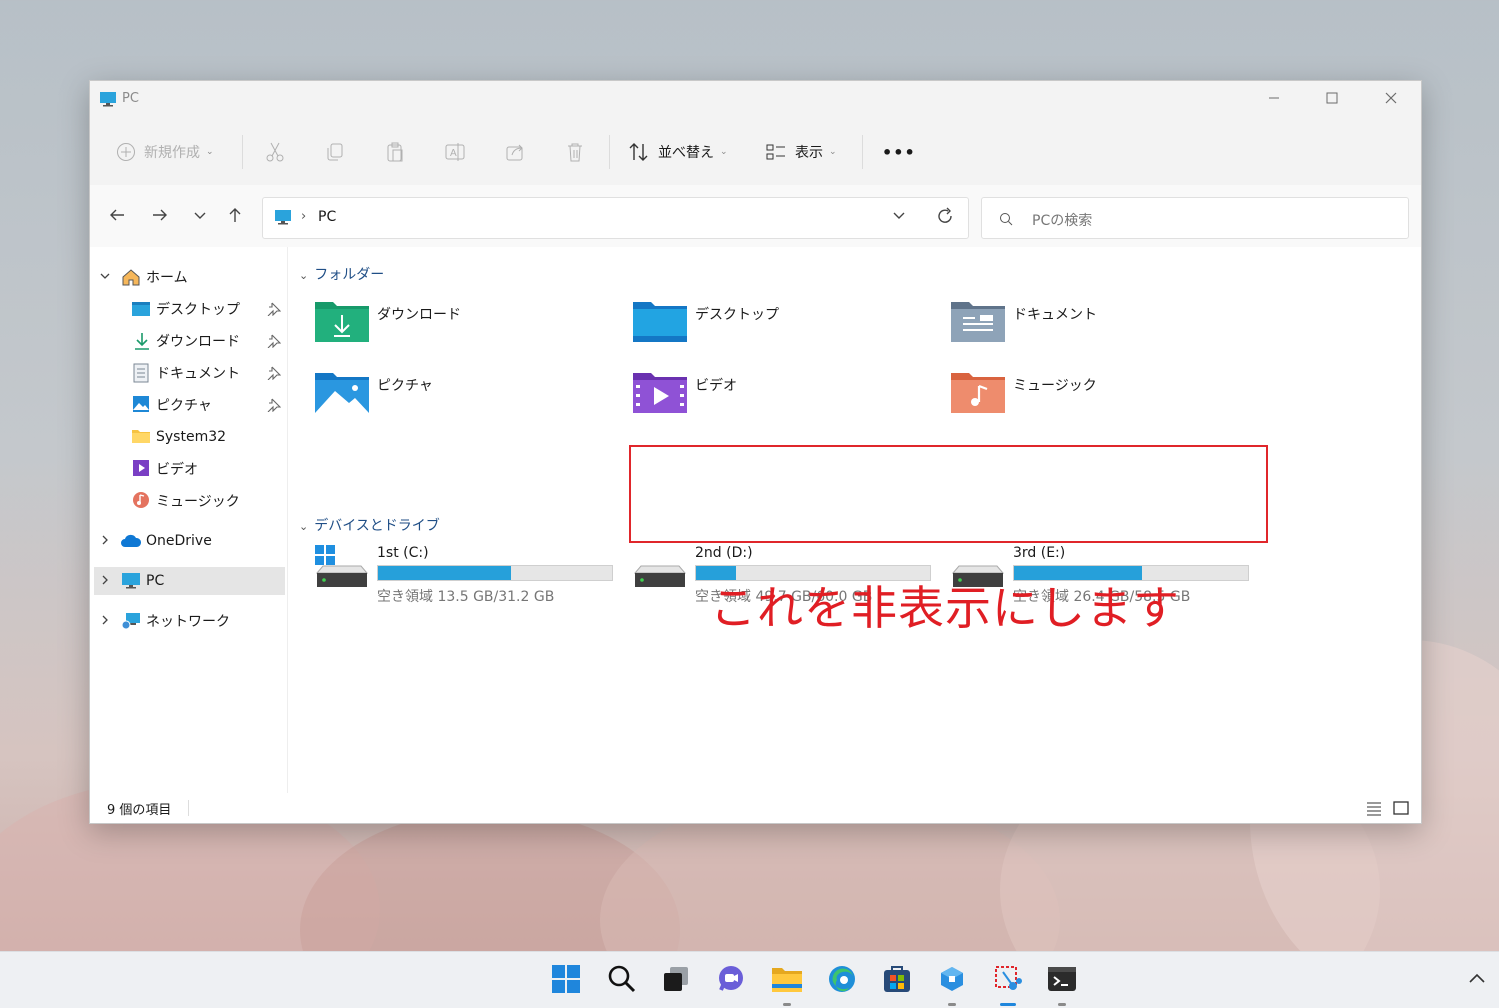 The image size is (1499, 1008). What do you see at coordinates (1008, 981) in the screenshot?
I see `snipping-tool-button` at bounding box center [1008, 981].